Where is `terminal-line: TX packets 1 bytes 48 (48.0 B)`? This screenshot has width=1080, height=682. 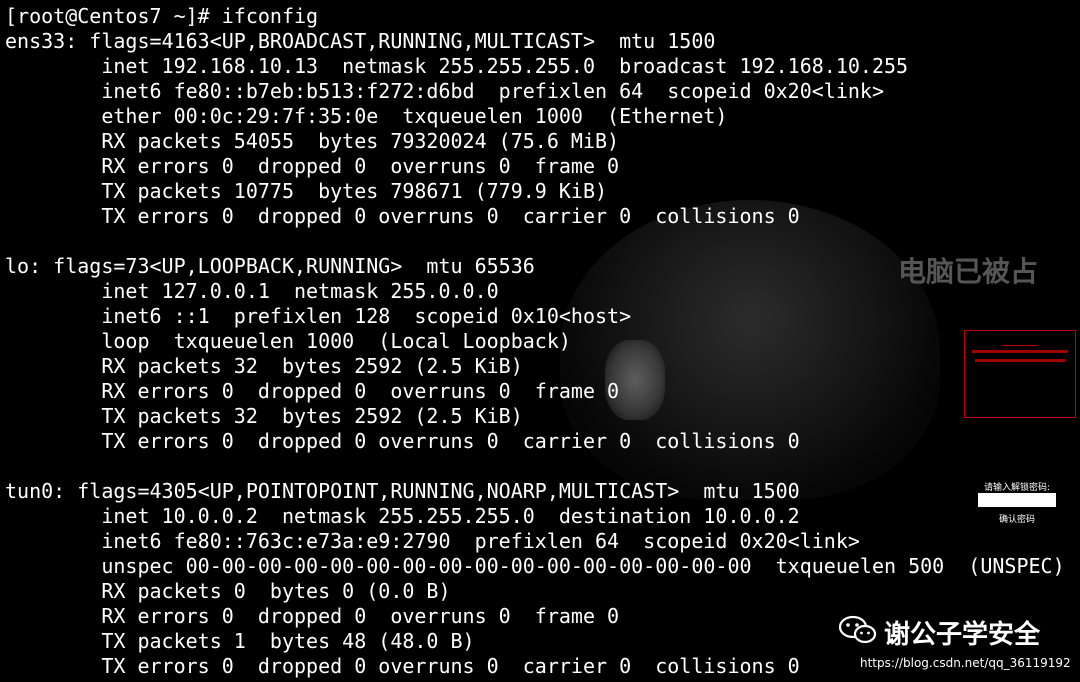 terminal-line: TX packets 1 bytes 48 (48.0 B) is located at coordinates (240, 641).